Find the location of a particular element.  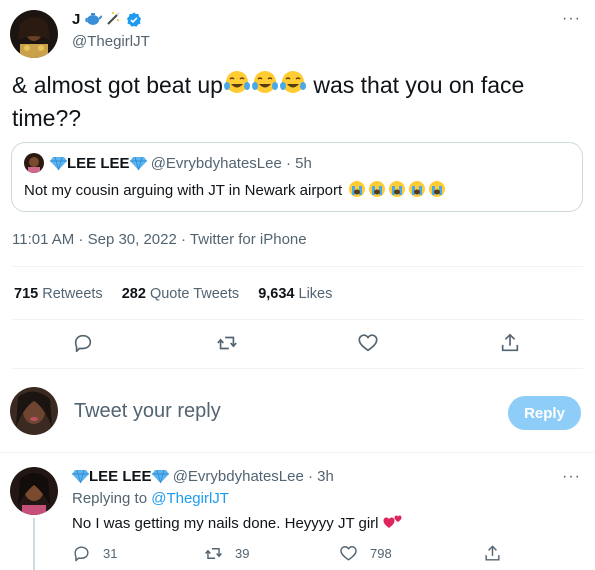

verified-badge-icon is located at coordinates (134, 19).